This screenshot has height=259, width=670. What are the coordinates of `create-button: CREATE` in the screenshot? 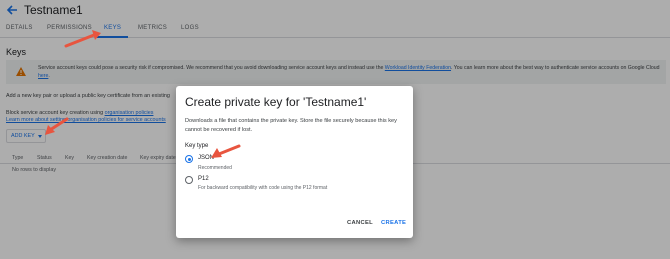 It's located at (393, 223).